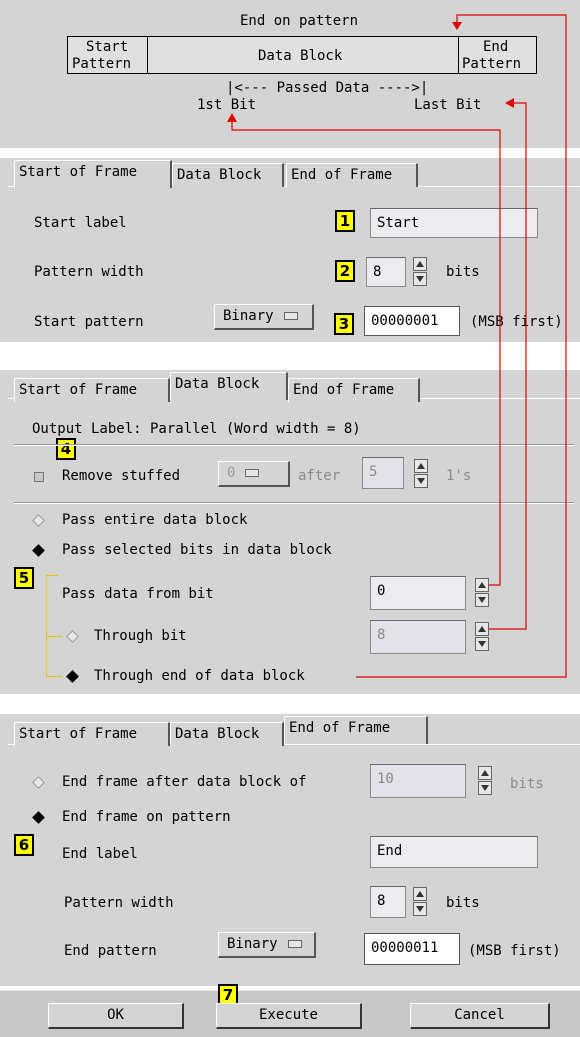  I want to click on after-value-input: 5, so click(383, 473).